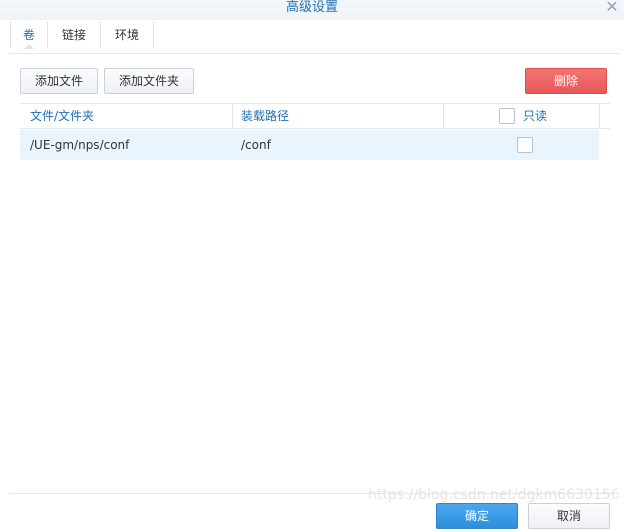 This screenshot has height=529, width=624. I want to click on row-mount-path: /conf, so click(256, 145).